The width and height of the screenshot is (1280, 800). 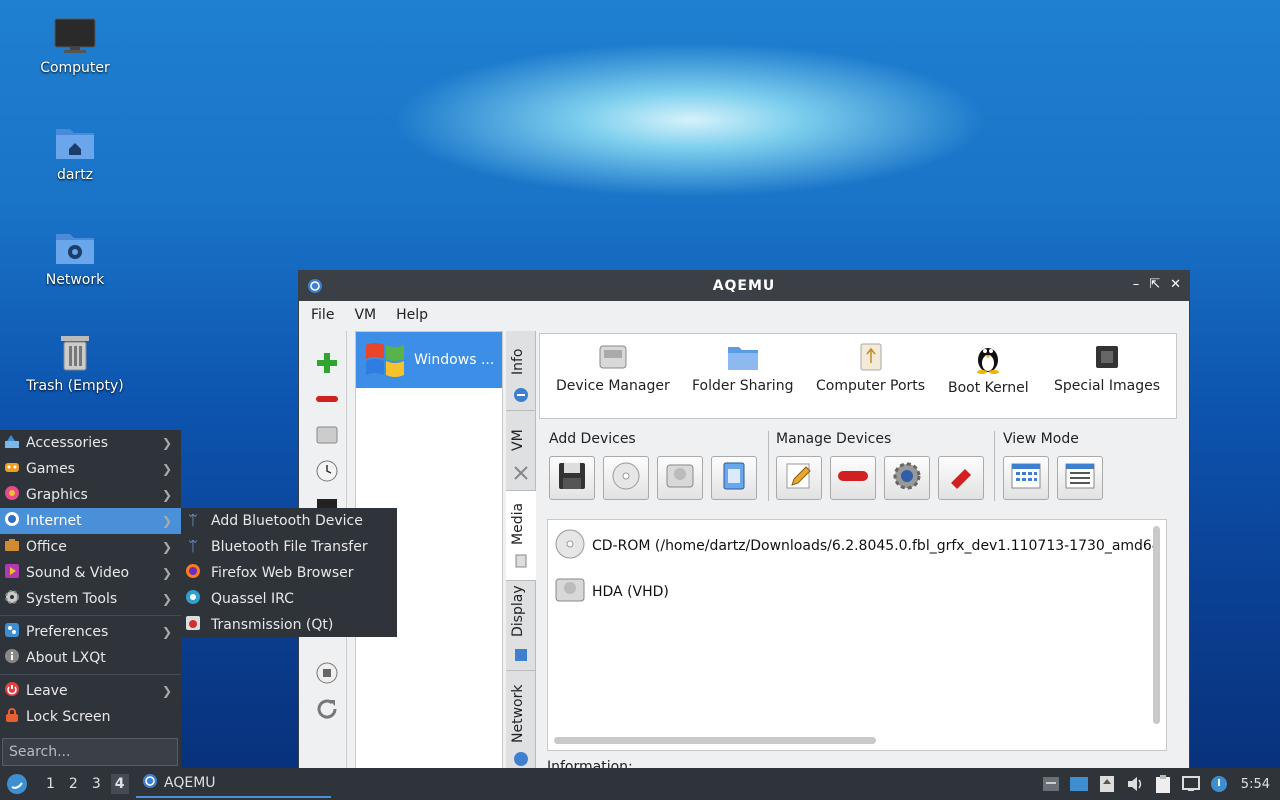 What do you see at coordinates (12, 573) in the screenshot?
I see `multimedia-icon` at bounding box center [12, 573].